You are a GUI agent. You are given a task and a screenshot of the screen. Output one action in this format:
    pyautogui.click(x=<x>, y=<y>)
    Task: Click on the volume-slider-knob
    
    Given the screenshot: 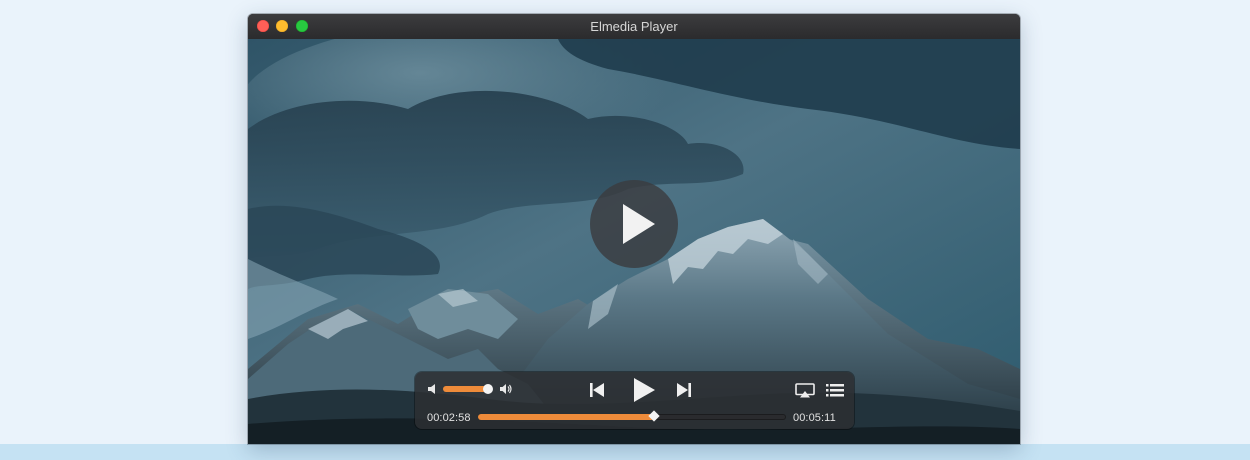 What is the action you would take?
    pyautogui.click(x=488, y=389)
    